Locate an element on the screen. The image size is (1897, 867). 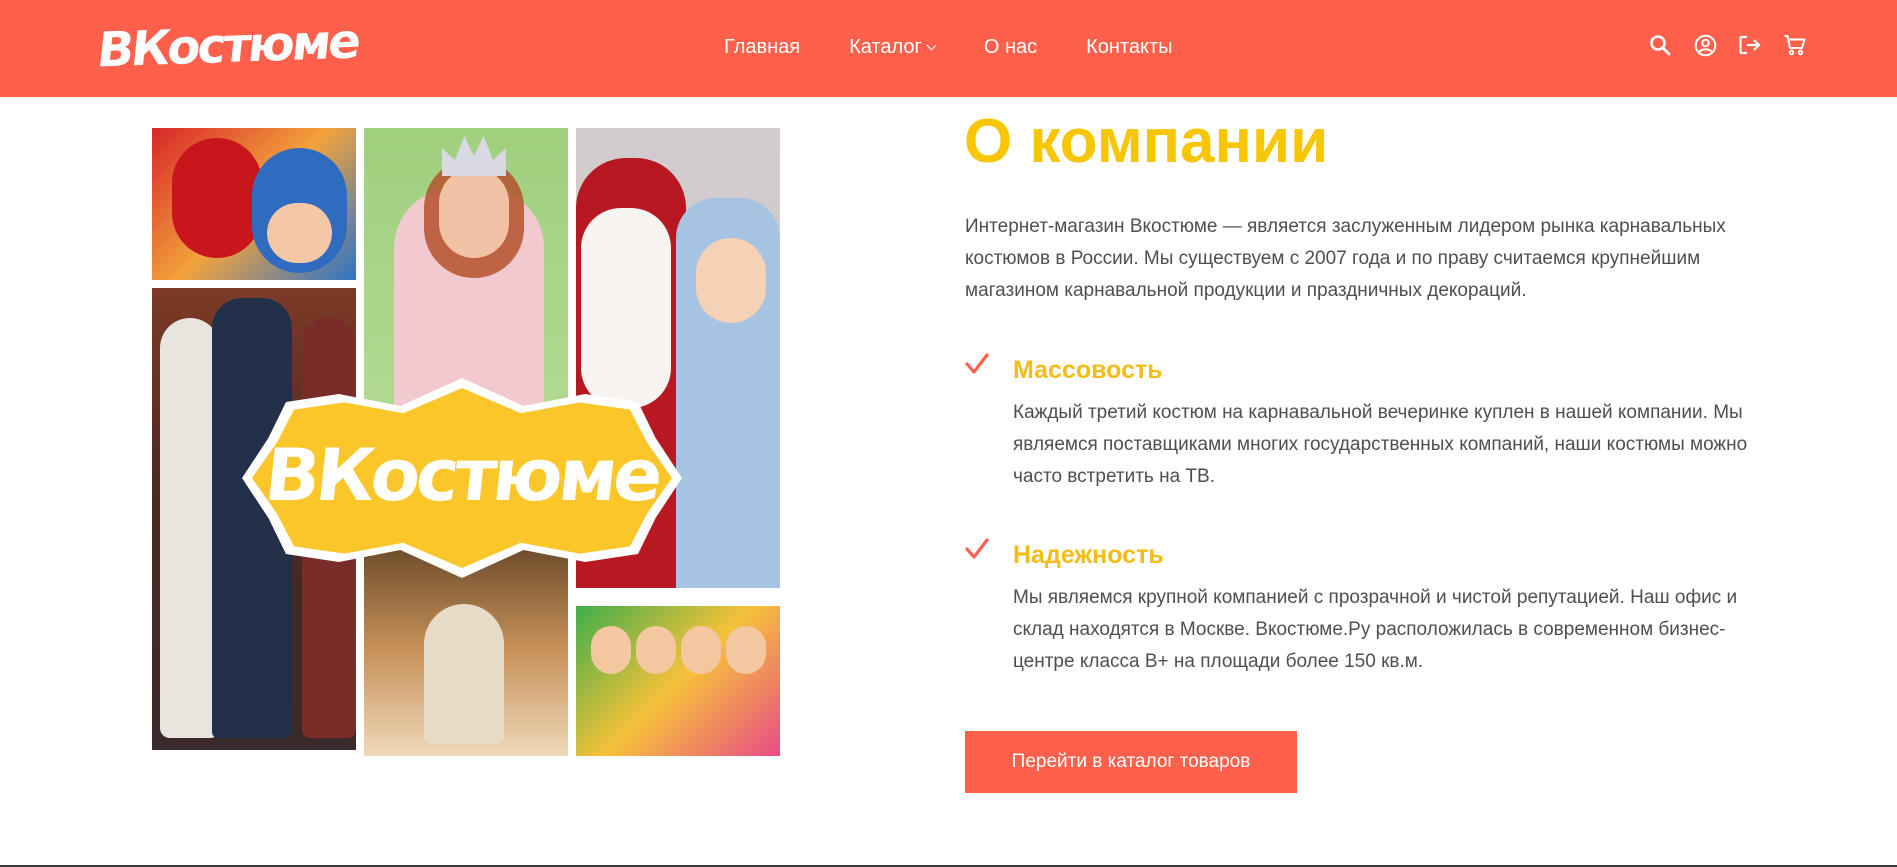
go-to-catalog-button: Перейти в каталог товаров is located at coordinates (1131, 762).